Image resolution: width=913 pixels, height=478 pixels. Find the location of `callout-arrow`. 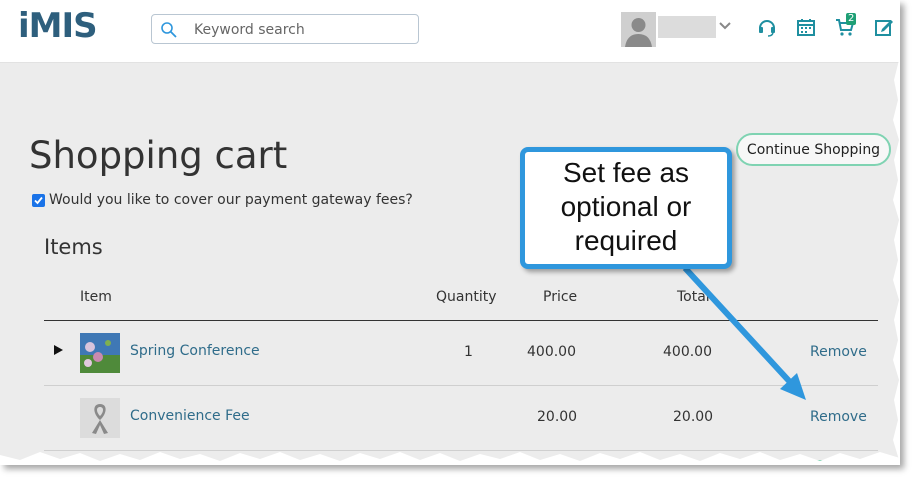

callout-arrow is located at coordinates (744, 332).